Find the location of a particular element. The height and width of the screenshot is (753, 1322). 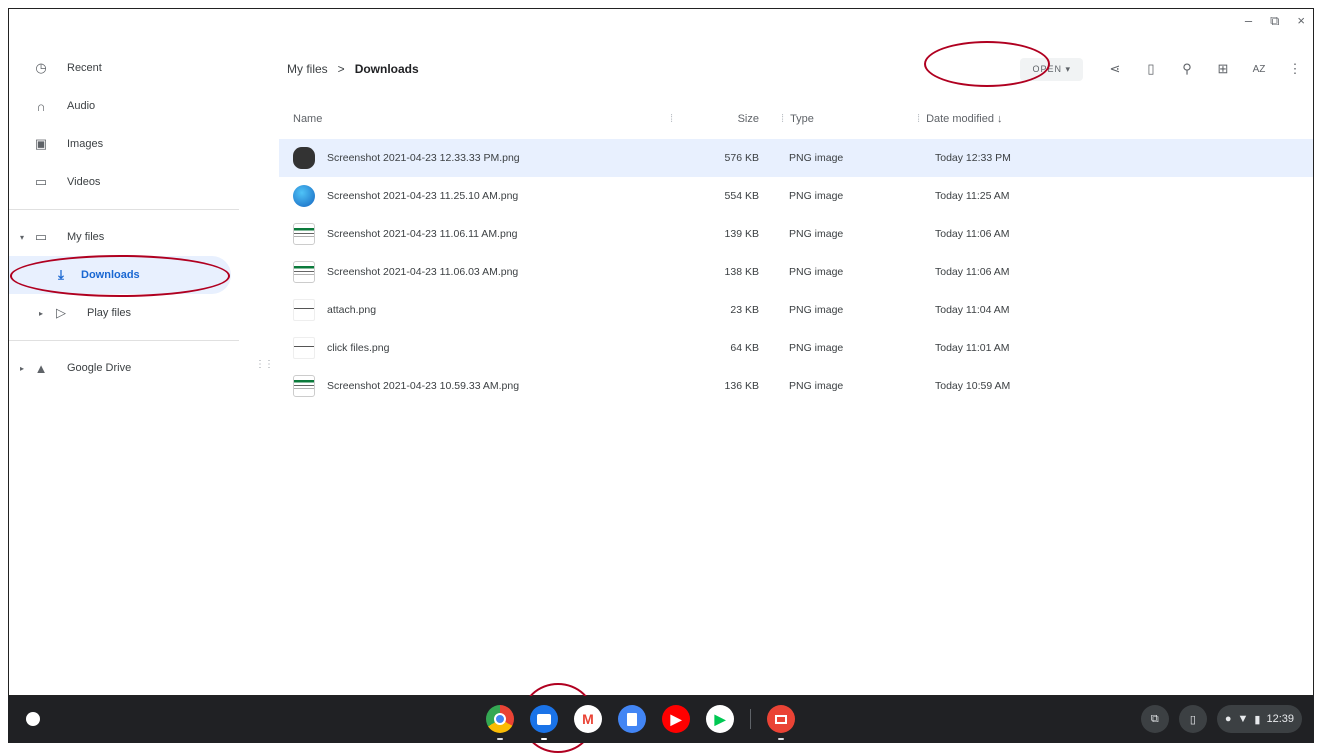

sidebar-item-images: ▣ Images is located at coordinates (125, 144).